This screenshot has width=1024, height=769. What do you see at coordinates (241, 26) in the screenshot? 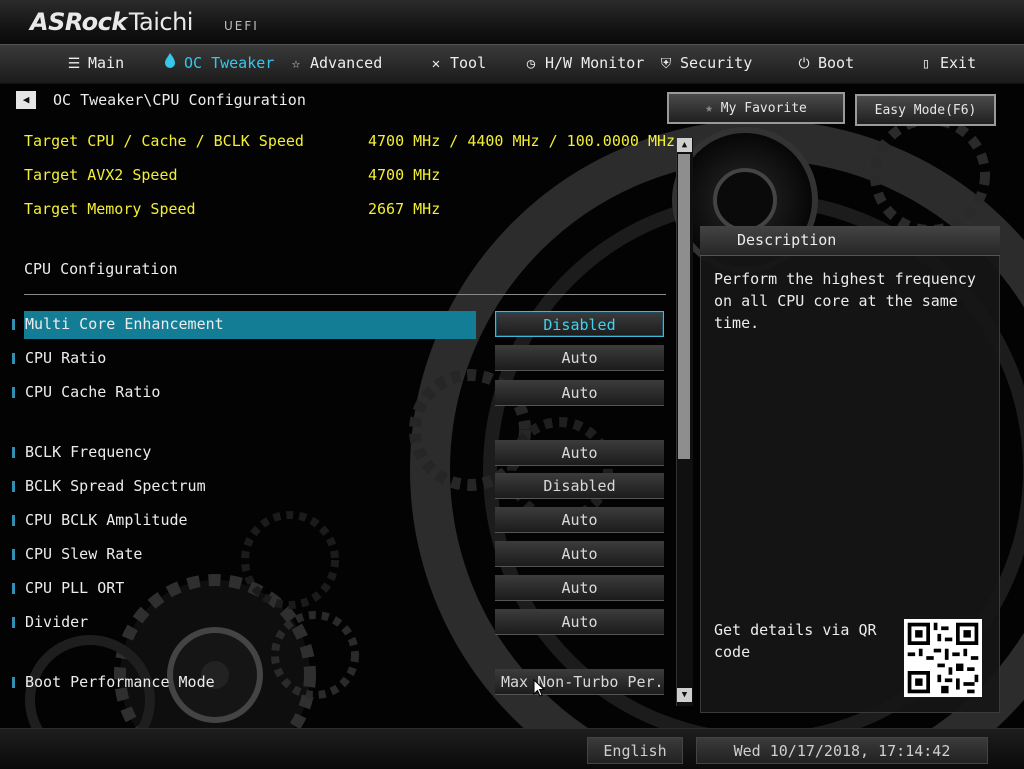
I see `uefi-label: UEFI` at bounding box center [241, 26].